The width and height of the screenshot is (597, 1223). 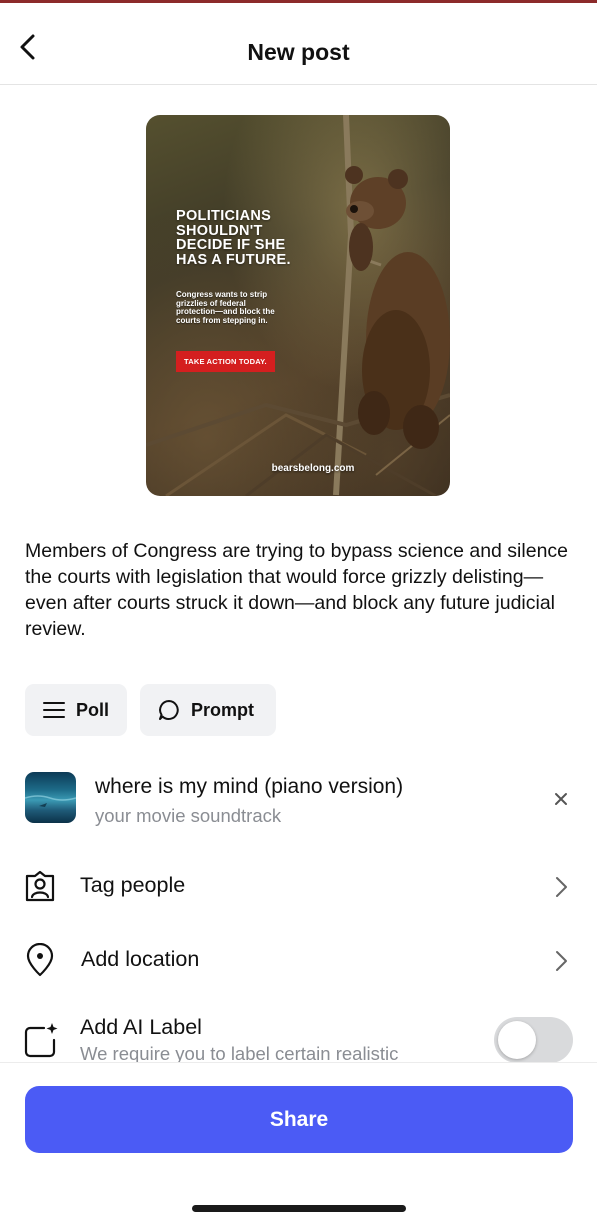 I want to click on page-title: New post, so click(x=298, y=52).